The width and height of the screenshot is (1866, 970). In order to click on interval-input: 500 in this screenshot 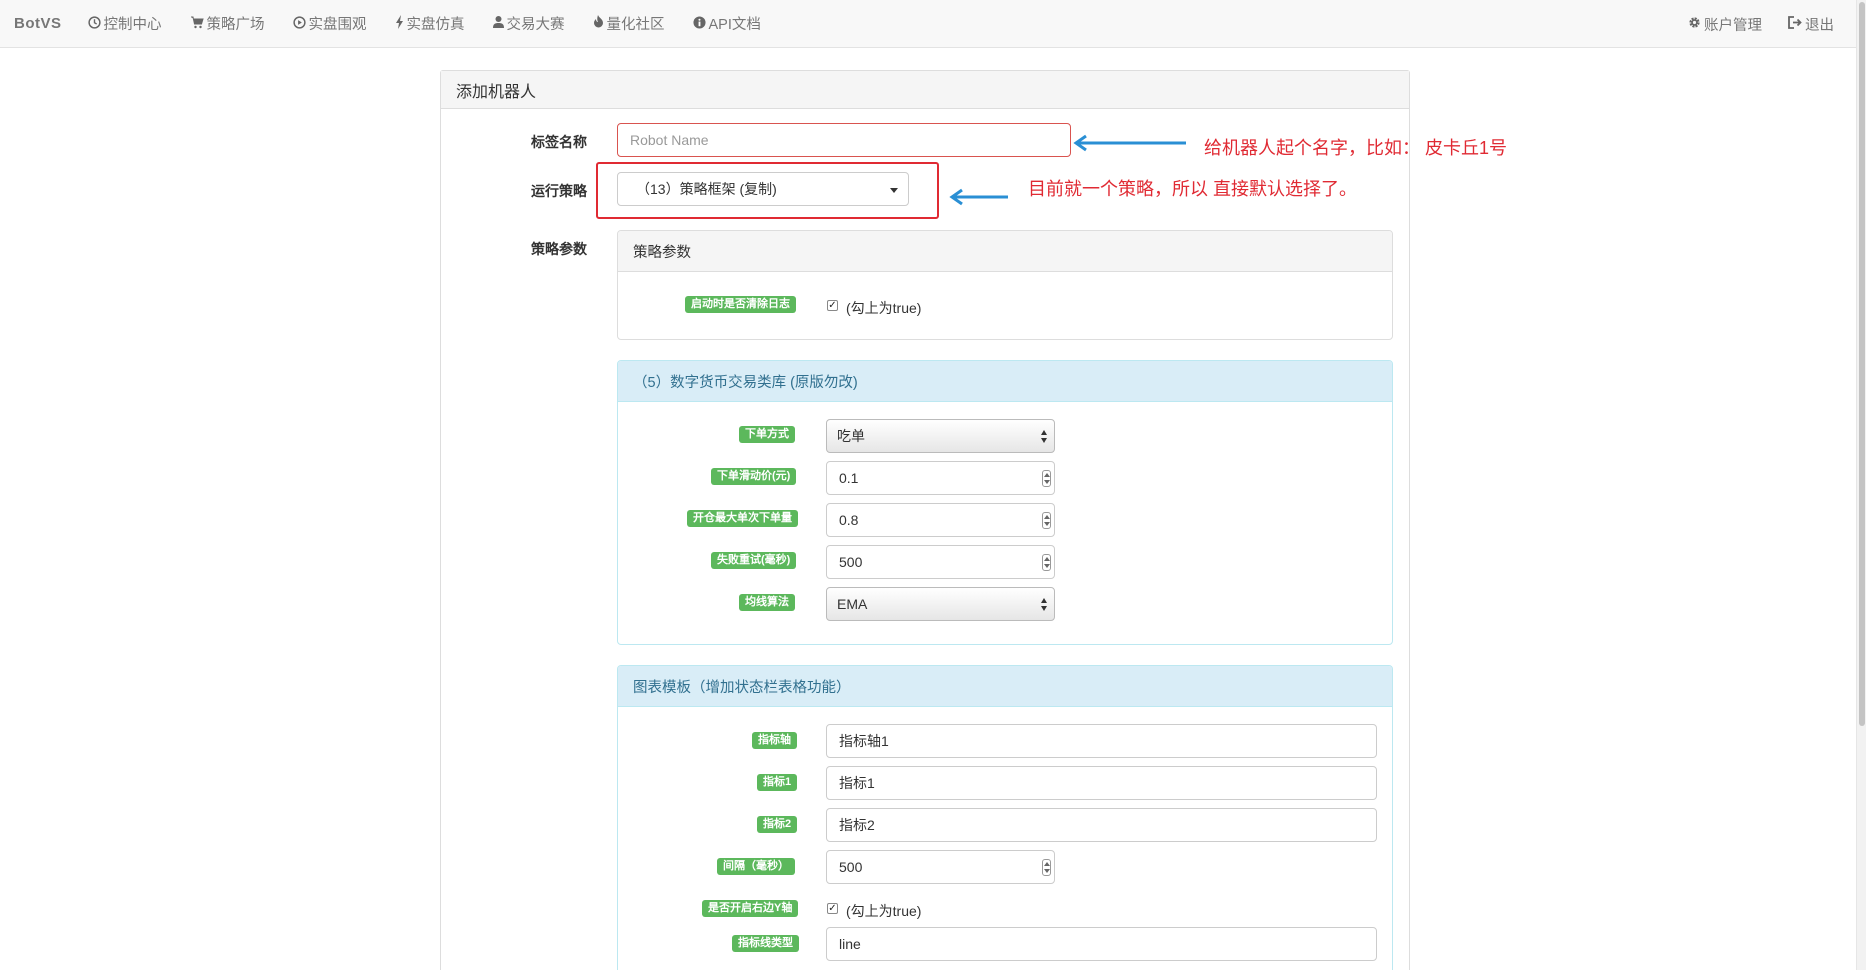, I will do `click(940, 867)`.